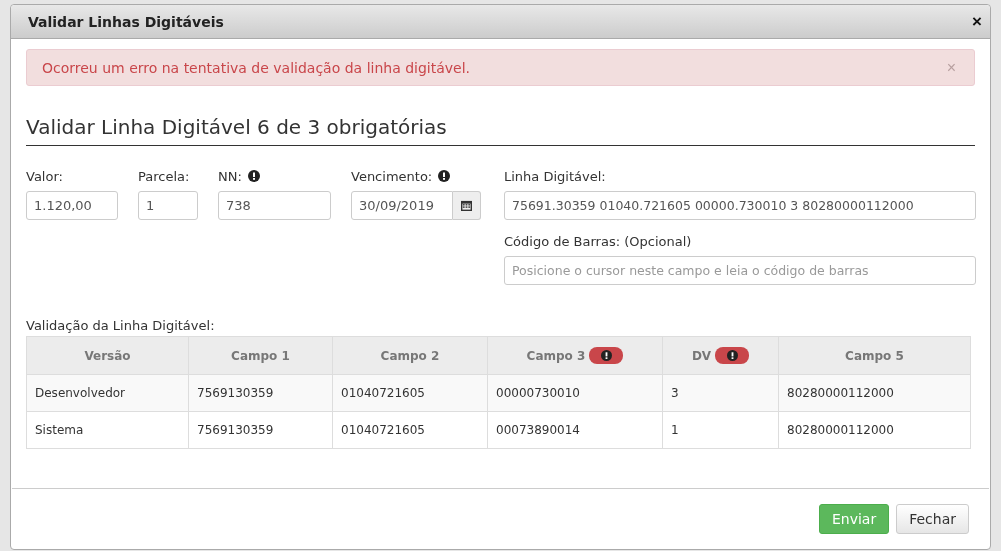 The image size is (1001, 551). What do you see at coordinates (230, 176) in the screenshot?
I see `field-label: NN:` at bounding box center [230, 176].